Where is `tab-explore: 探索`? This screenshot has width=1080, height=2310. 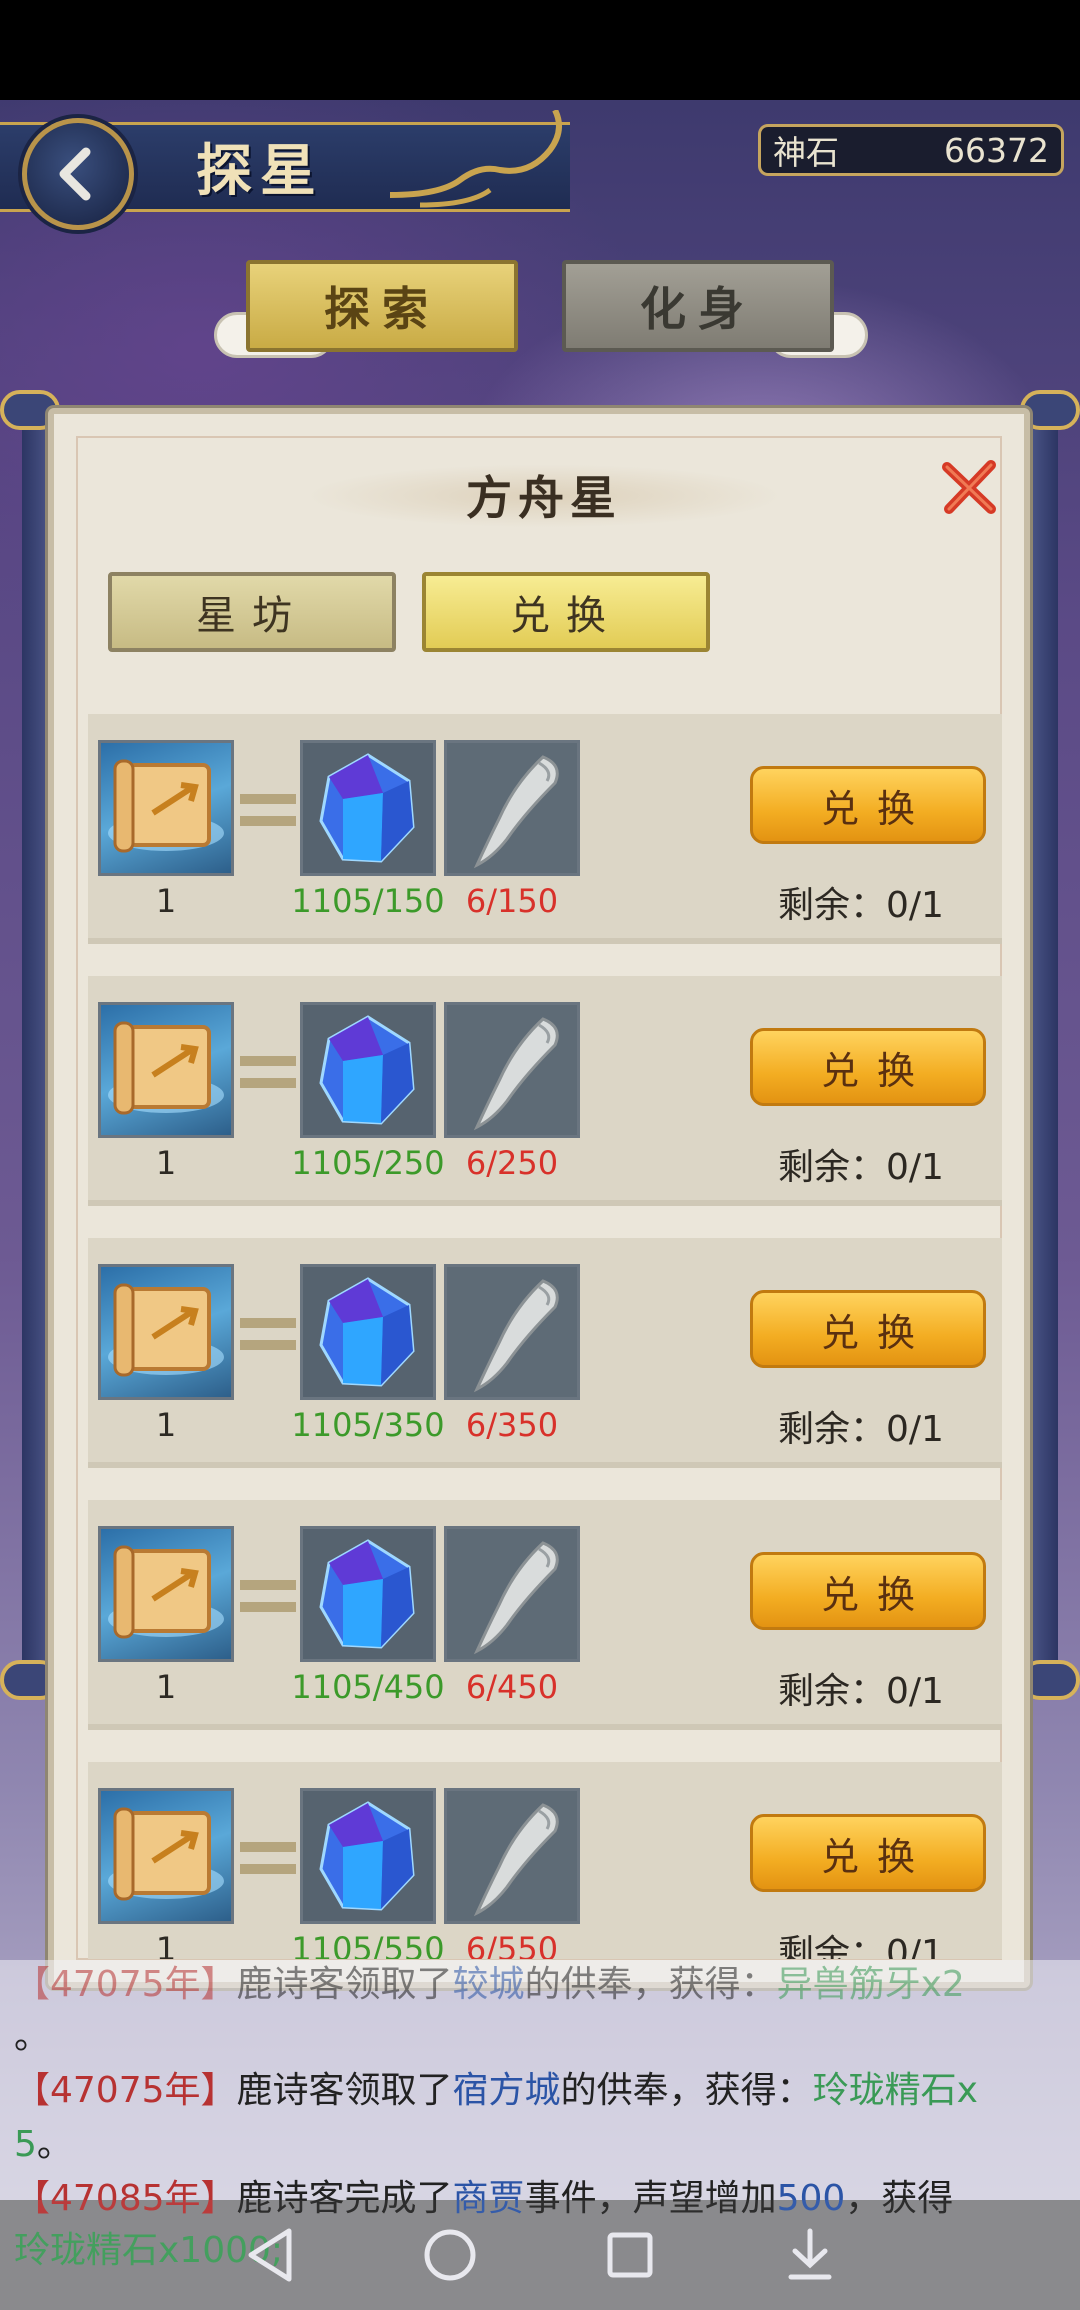 tab-explore: 探索 is located at coordinates (382, 306).